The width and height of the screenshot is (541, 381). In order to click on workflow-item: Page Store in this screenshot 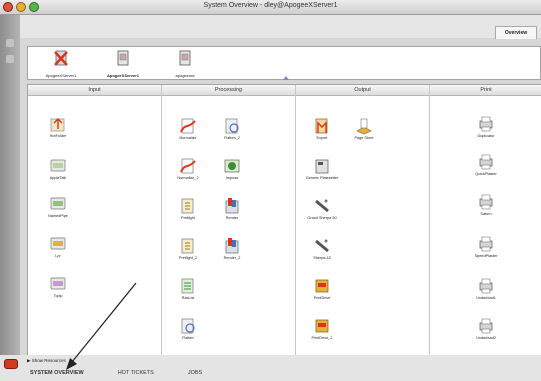, I will do `click(364, 128)`.